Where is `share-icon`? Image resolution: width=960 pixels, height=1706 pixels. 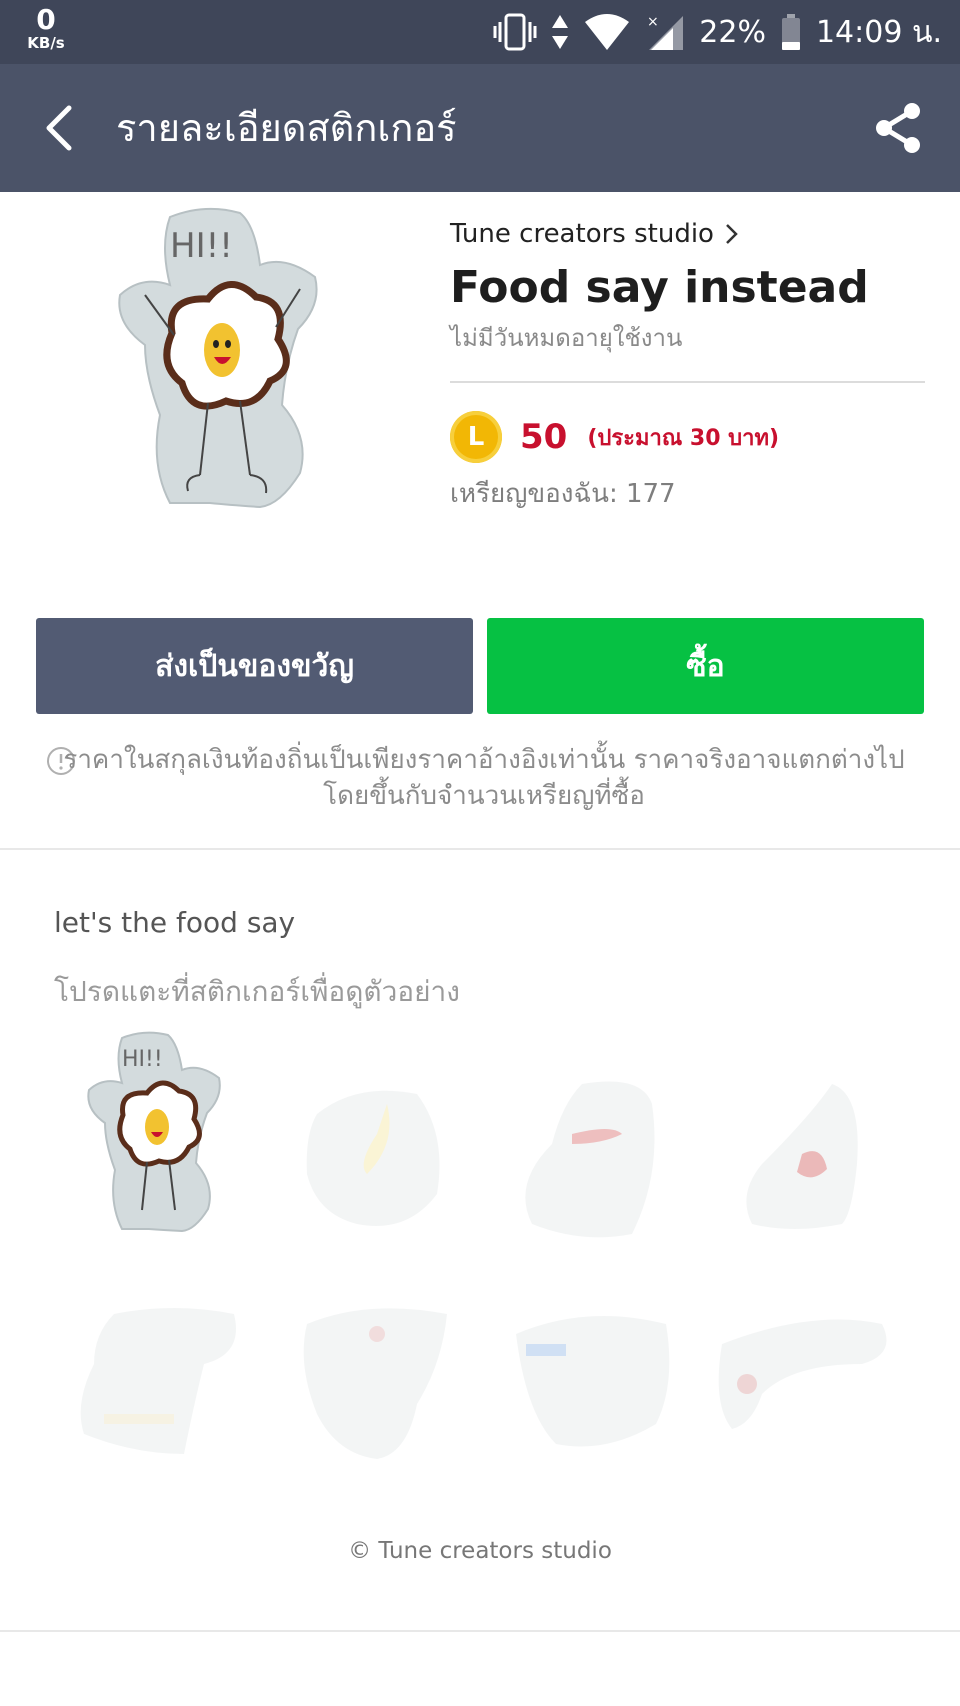 share-icon is located at coordinates (898, 128).